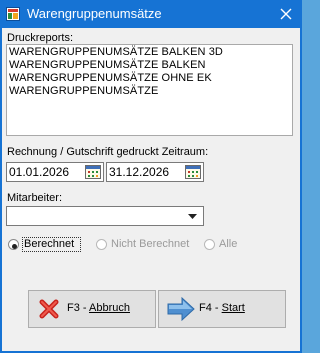 The height and width of the screenshot is (353, 320). What do you see at coordinates (83, 91) in the screenshot?
I see `list-item: WARENGRUPPENUMSÄTZE` at bounding box center [83, 91].